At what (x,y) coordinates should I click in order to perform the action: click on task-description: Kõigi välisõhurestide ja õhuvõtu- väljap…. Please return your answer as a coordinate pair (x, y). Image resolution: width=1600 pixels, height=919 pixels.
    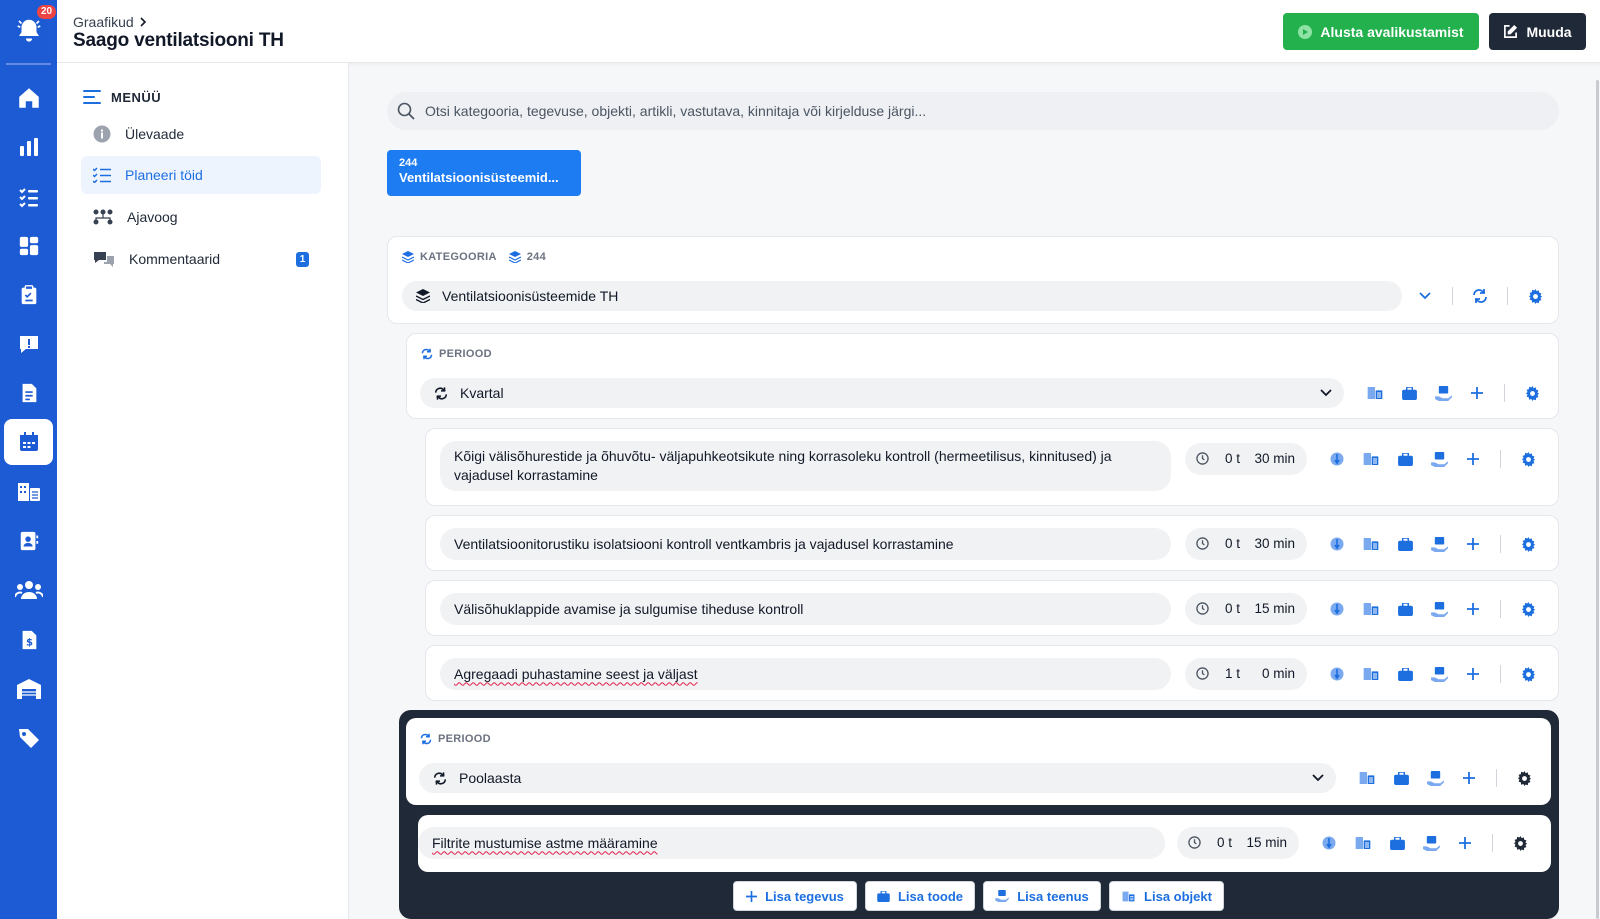
    Looking at the image, I should click on (805, 466).